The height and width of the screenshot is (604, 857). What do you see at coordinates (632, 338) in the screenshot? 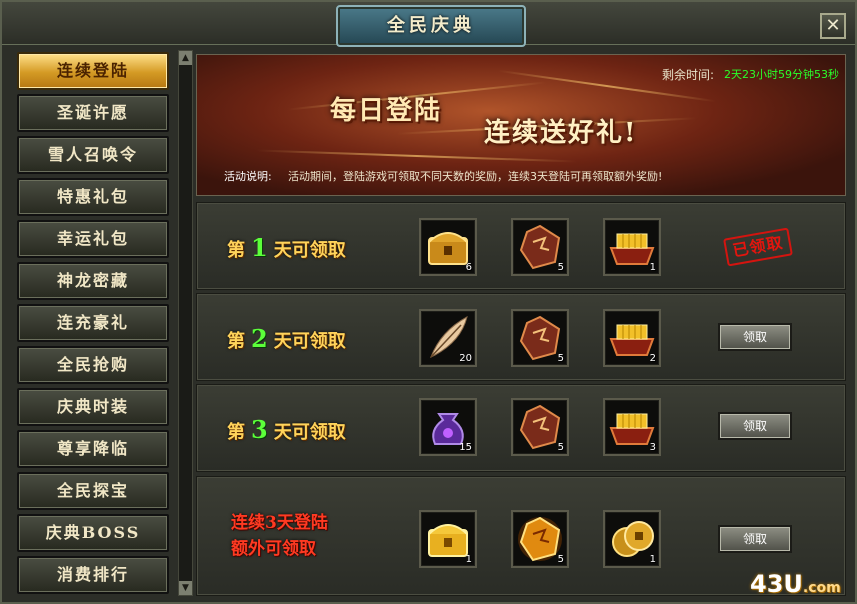
I see `reward-slot: 2` at bounding box center [632, 338].